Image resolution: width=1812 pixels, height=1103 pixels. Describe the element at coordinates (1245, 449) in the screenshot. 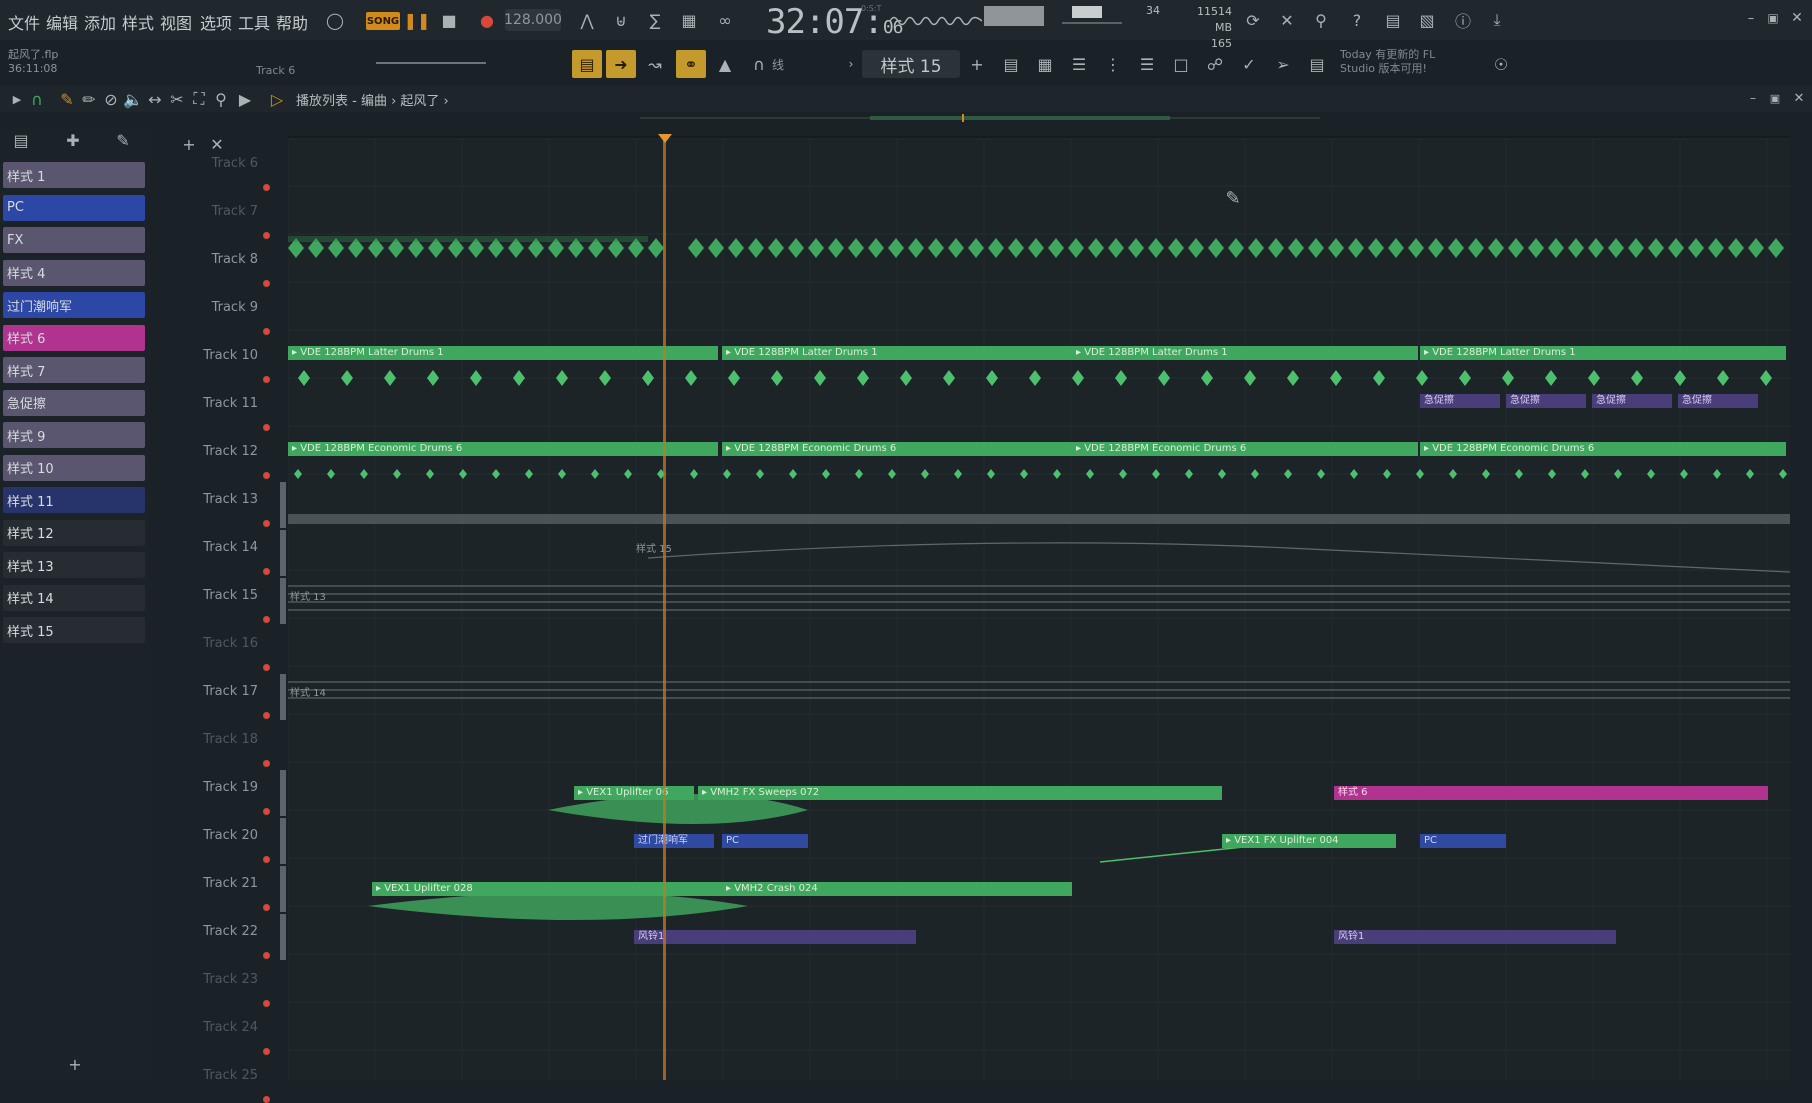

I see `audio-clip-drums: ▸ VDE 128BPM Economic Drums 6` at that location.